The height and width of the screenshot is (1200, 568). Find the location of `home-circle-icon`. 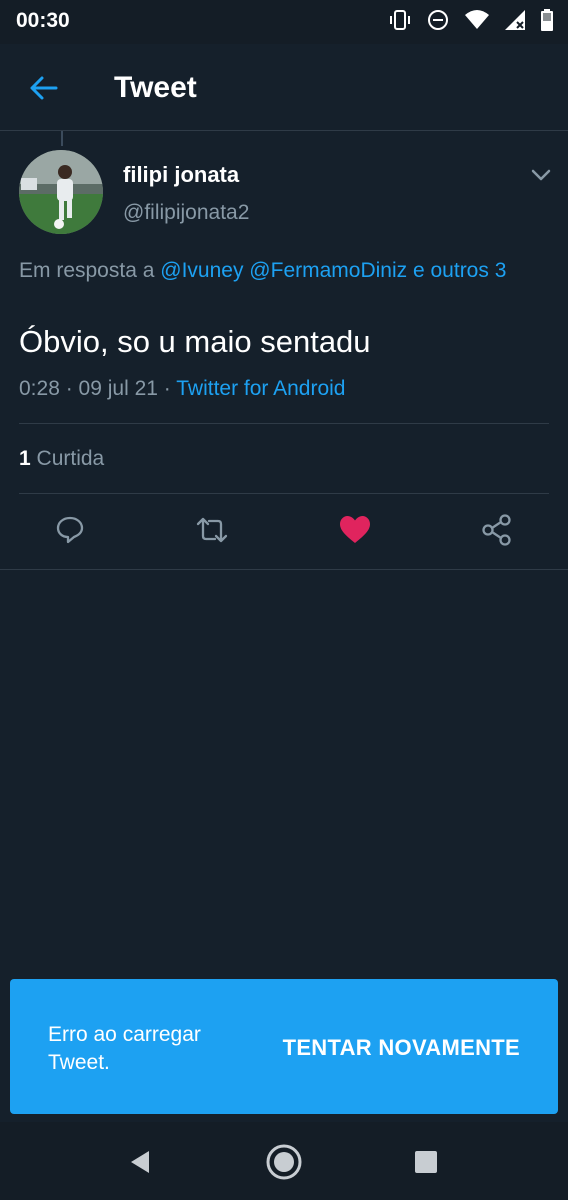

home-circle-icon is located at coordinates (284, 1162).